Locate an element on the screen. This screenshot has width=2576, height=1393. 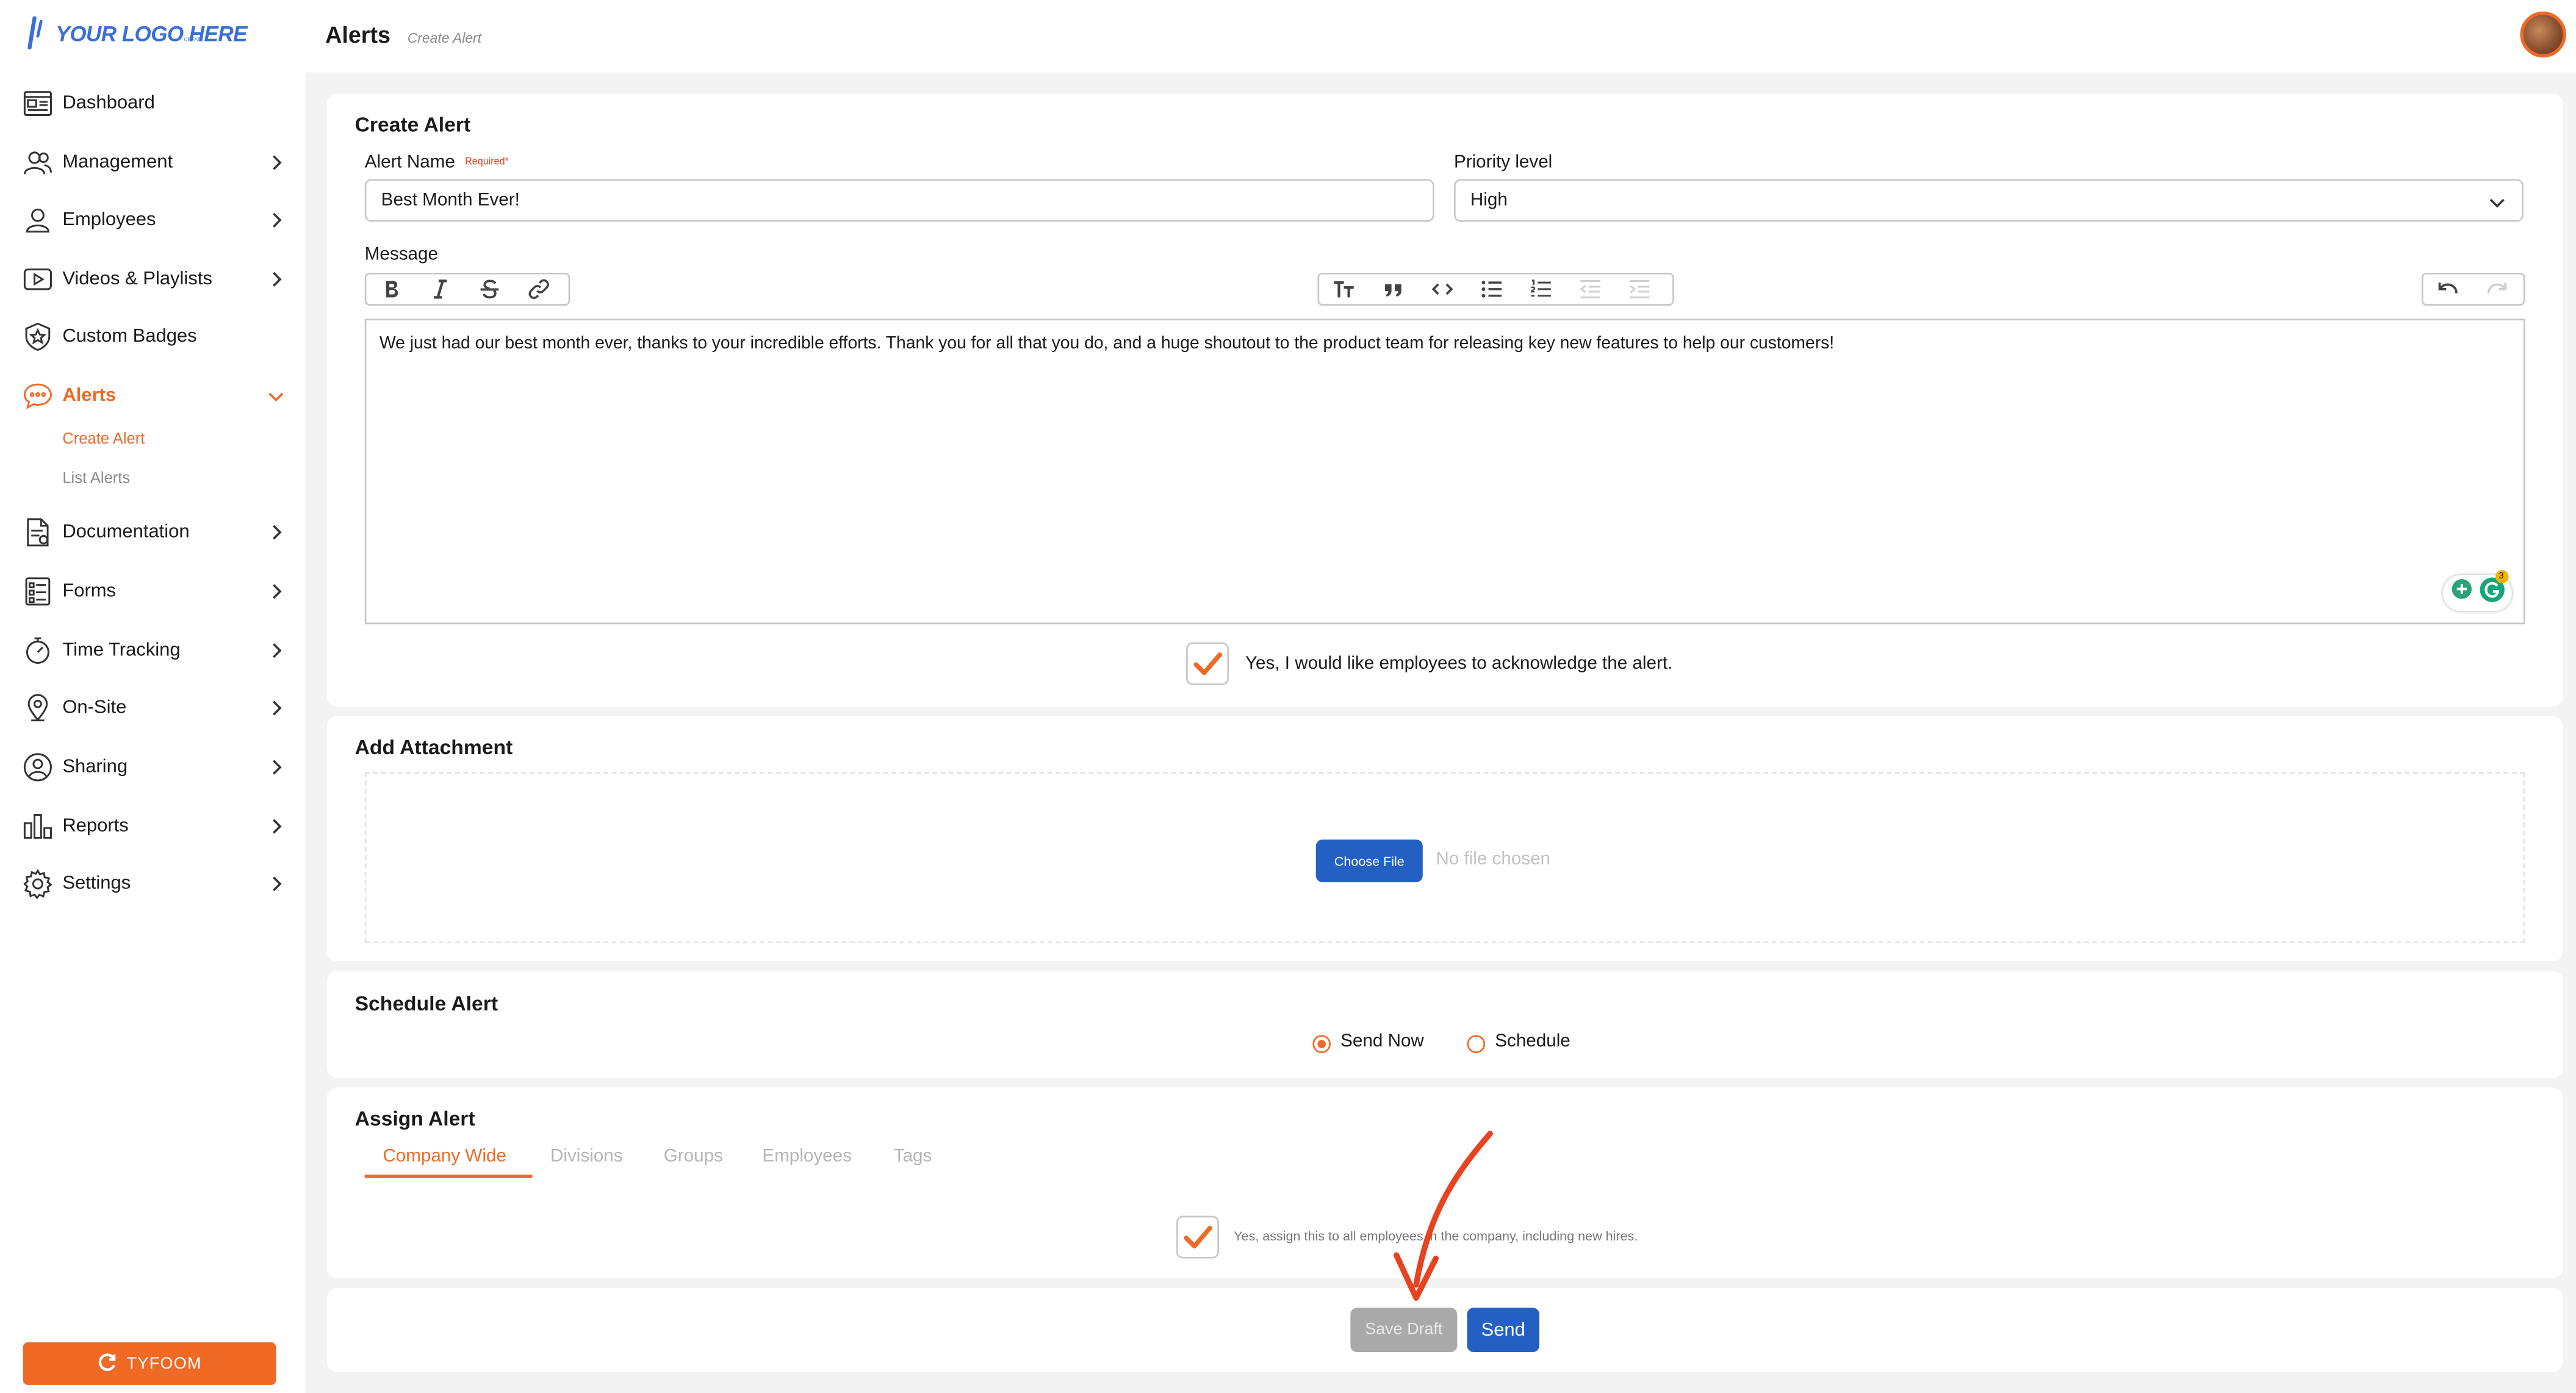
tyfoom-button: TYFOOM is located at coordinates (149, 1363).